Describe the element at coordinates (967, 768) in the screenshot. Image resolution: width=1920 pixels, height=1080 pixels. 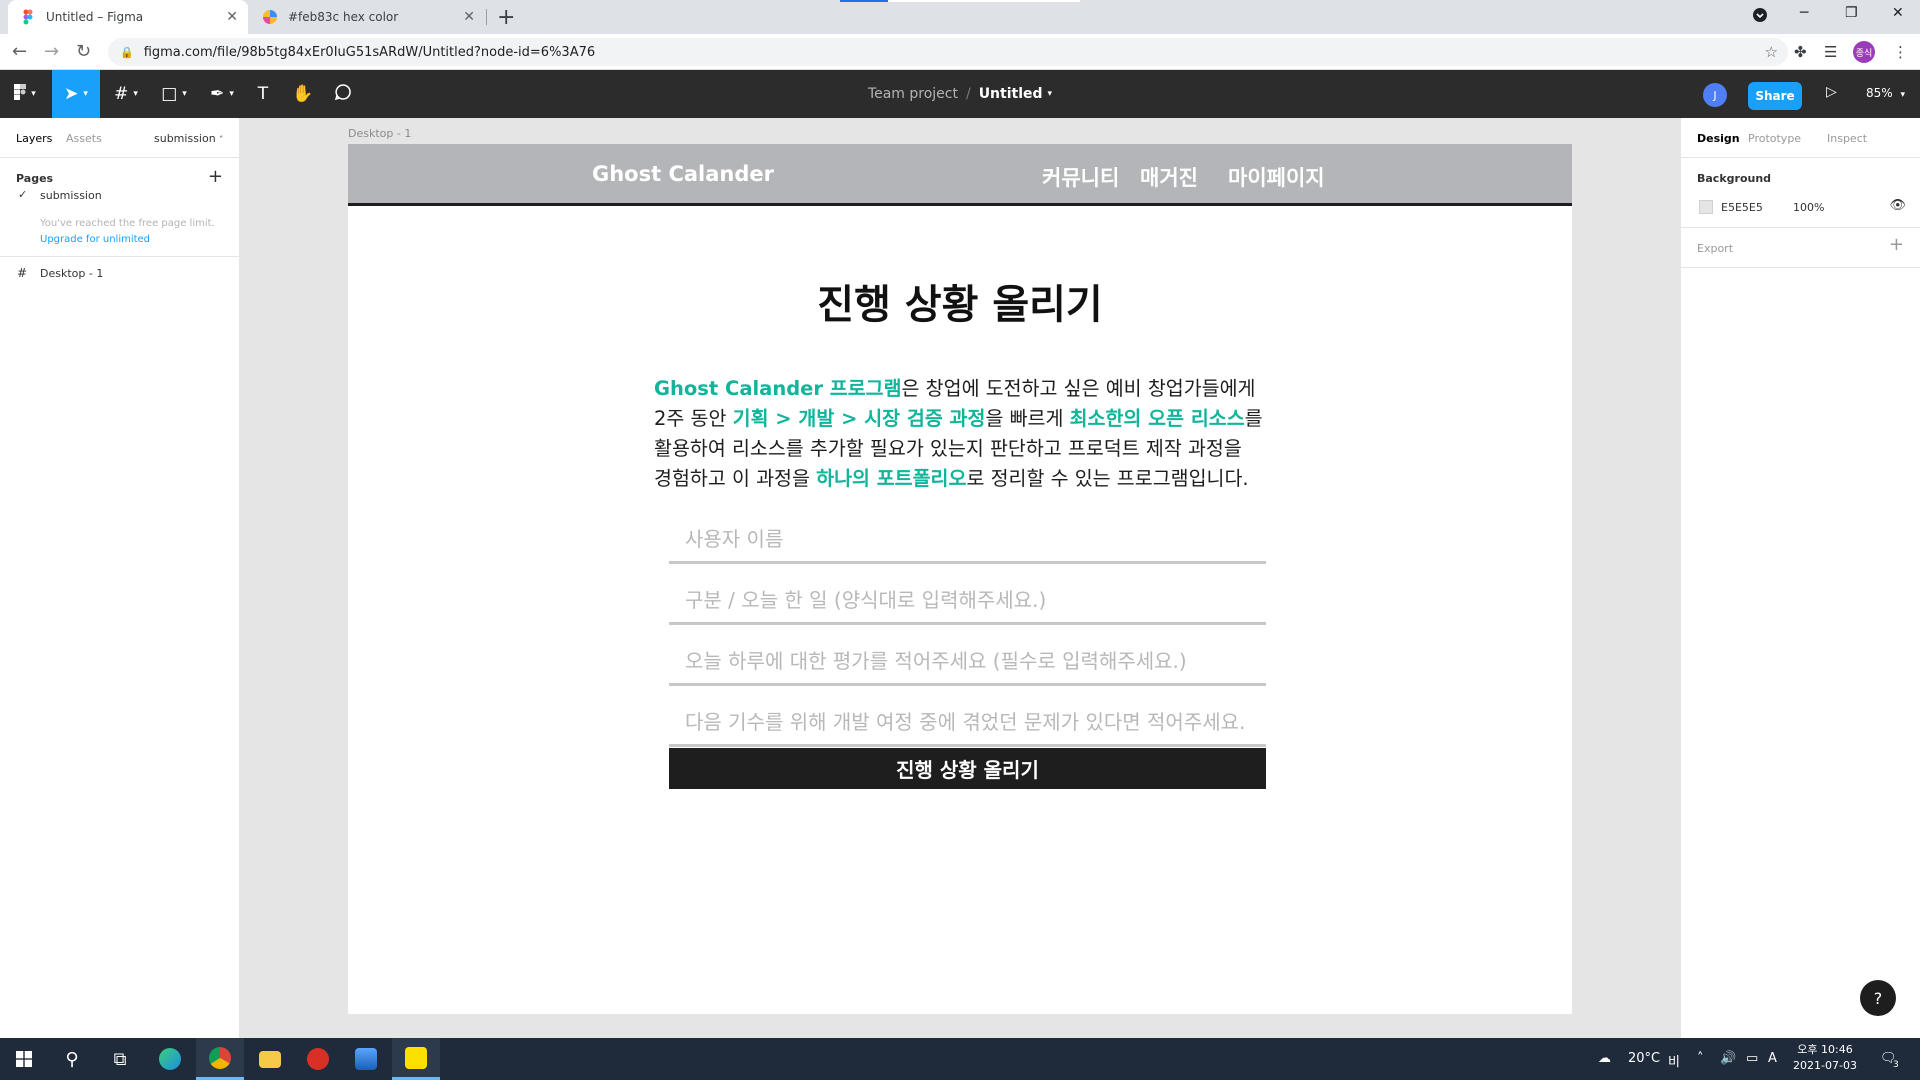
I see `submit-progress-button: 진행 상황 올리기` at that location.